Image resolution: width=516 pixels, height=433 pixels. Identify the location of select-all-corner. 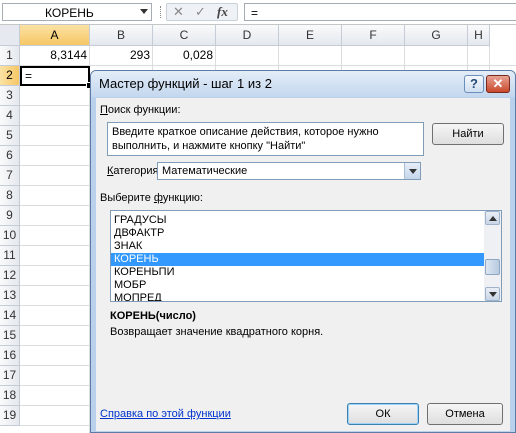
(10, 35).